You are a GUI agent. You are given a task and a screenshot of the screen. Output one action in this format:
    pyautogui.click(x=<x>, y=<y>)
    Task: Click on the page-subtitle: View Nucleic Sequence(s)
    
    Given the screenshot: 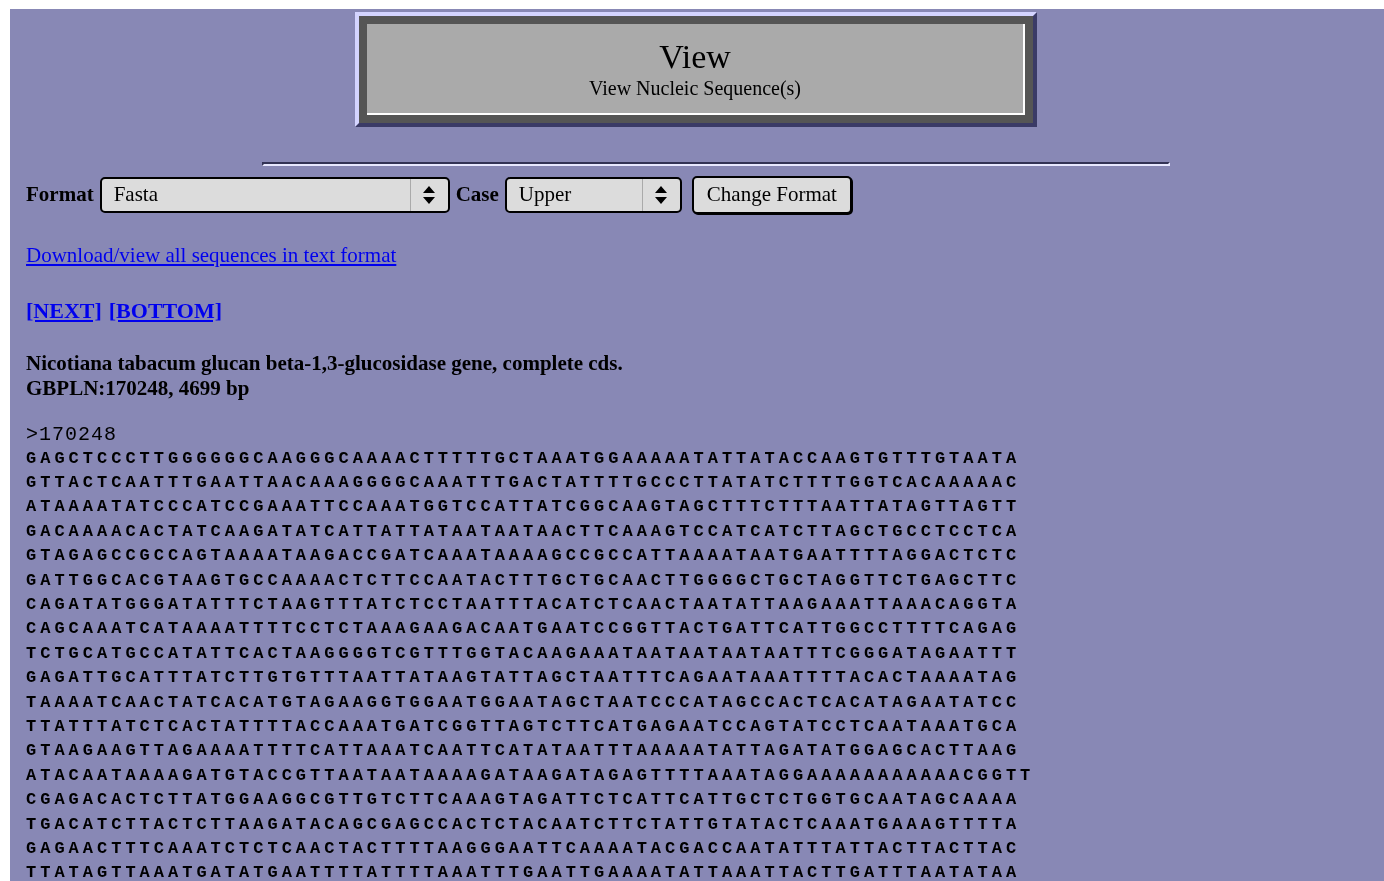 What is the action you would take?
    pyautogui.click(x=694, y=87)
    